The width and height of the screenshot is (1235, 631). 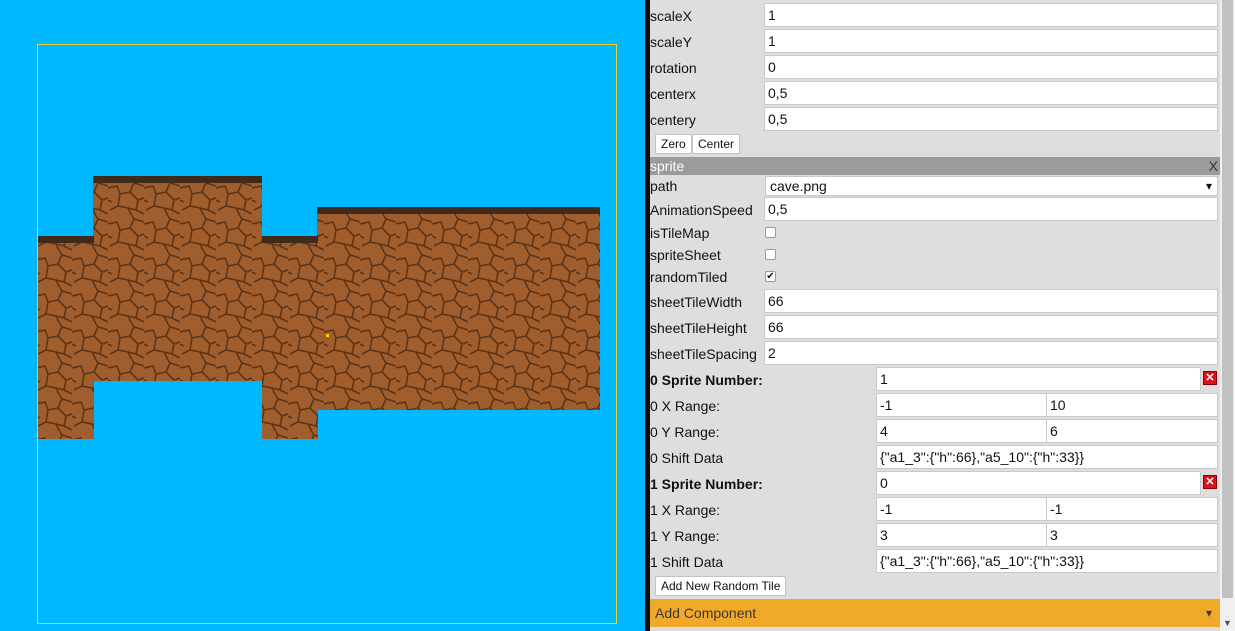 What do you see at coordinates (1132, 431) in the screenshot?
I see `y-range-max-input: 6` at bounding box center [1132, 431].